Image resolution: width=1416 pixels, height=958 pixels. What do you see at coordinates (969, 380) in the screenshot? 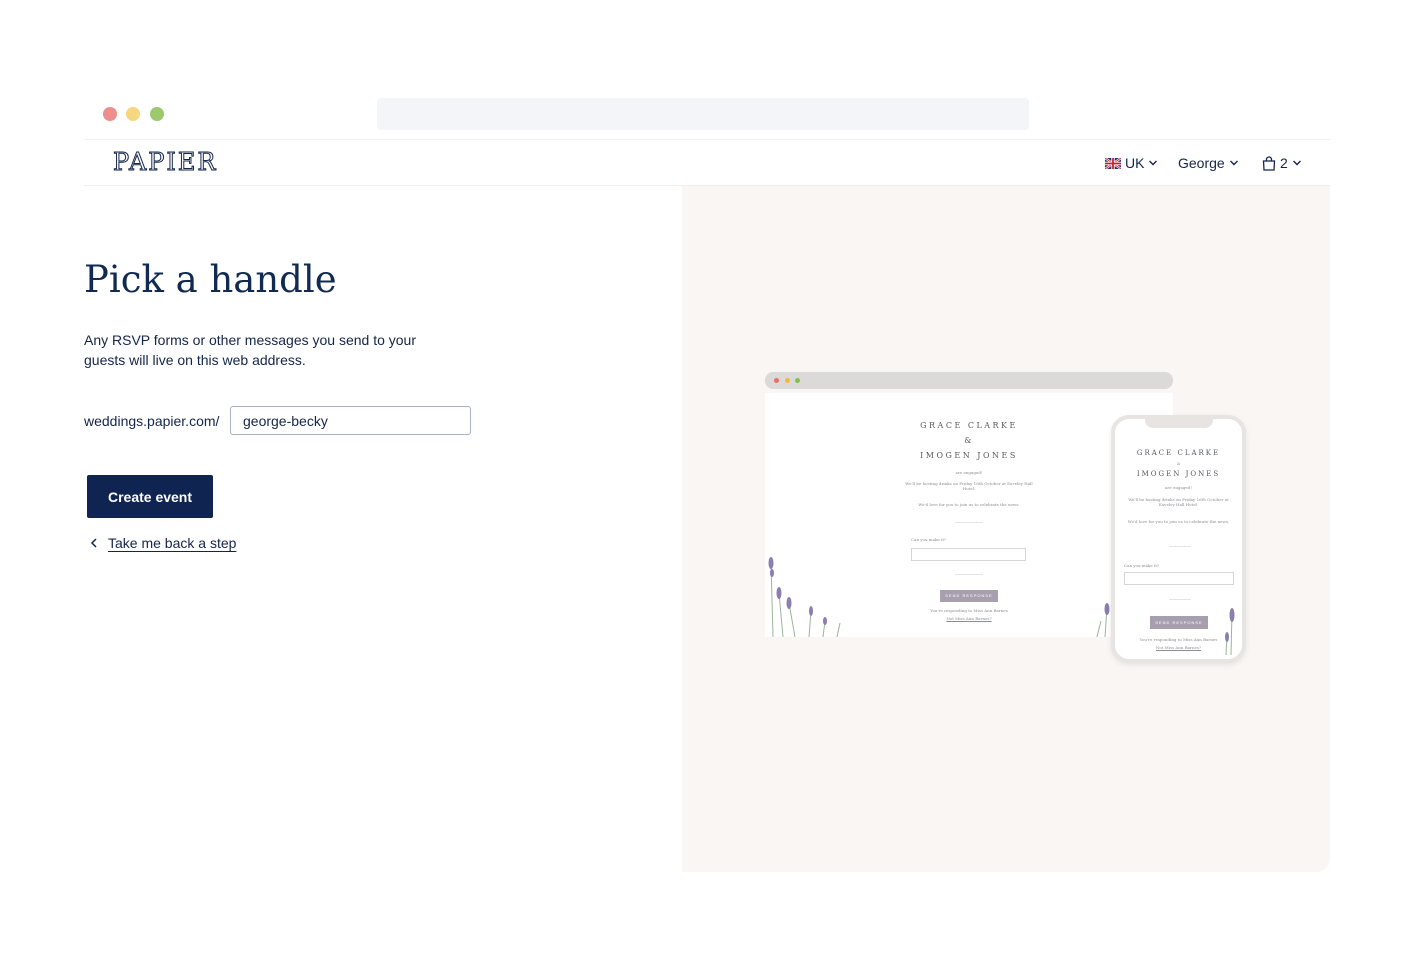
I see `mockup-browser-bar` at bounding box center [969, 380].